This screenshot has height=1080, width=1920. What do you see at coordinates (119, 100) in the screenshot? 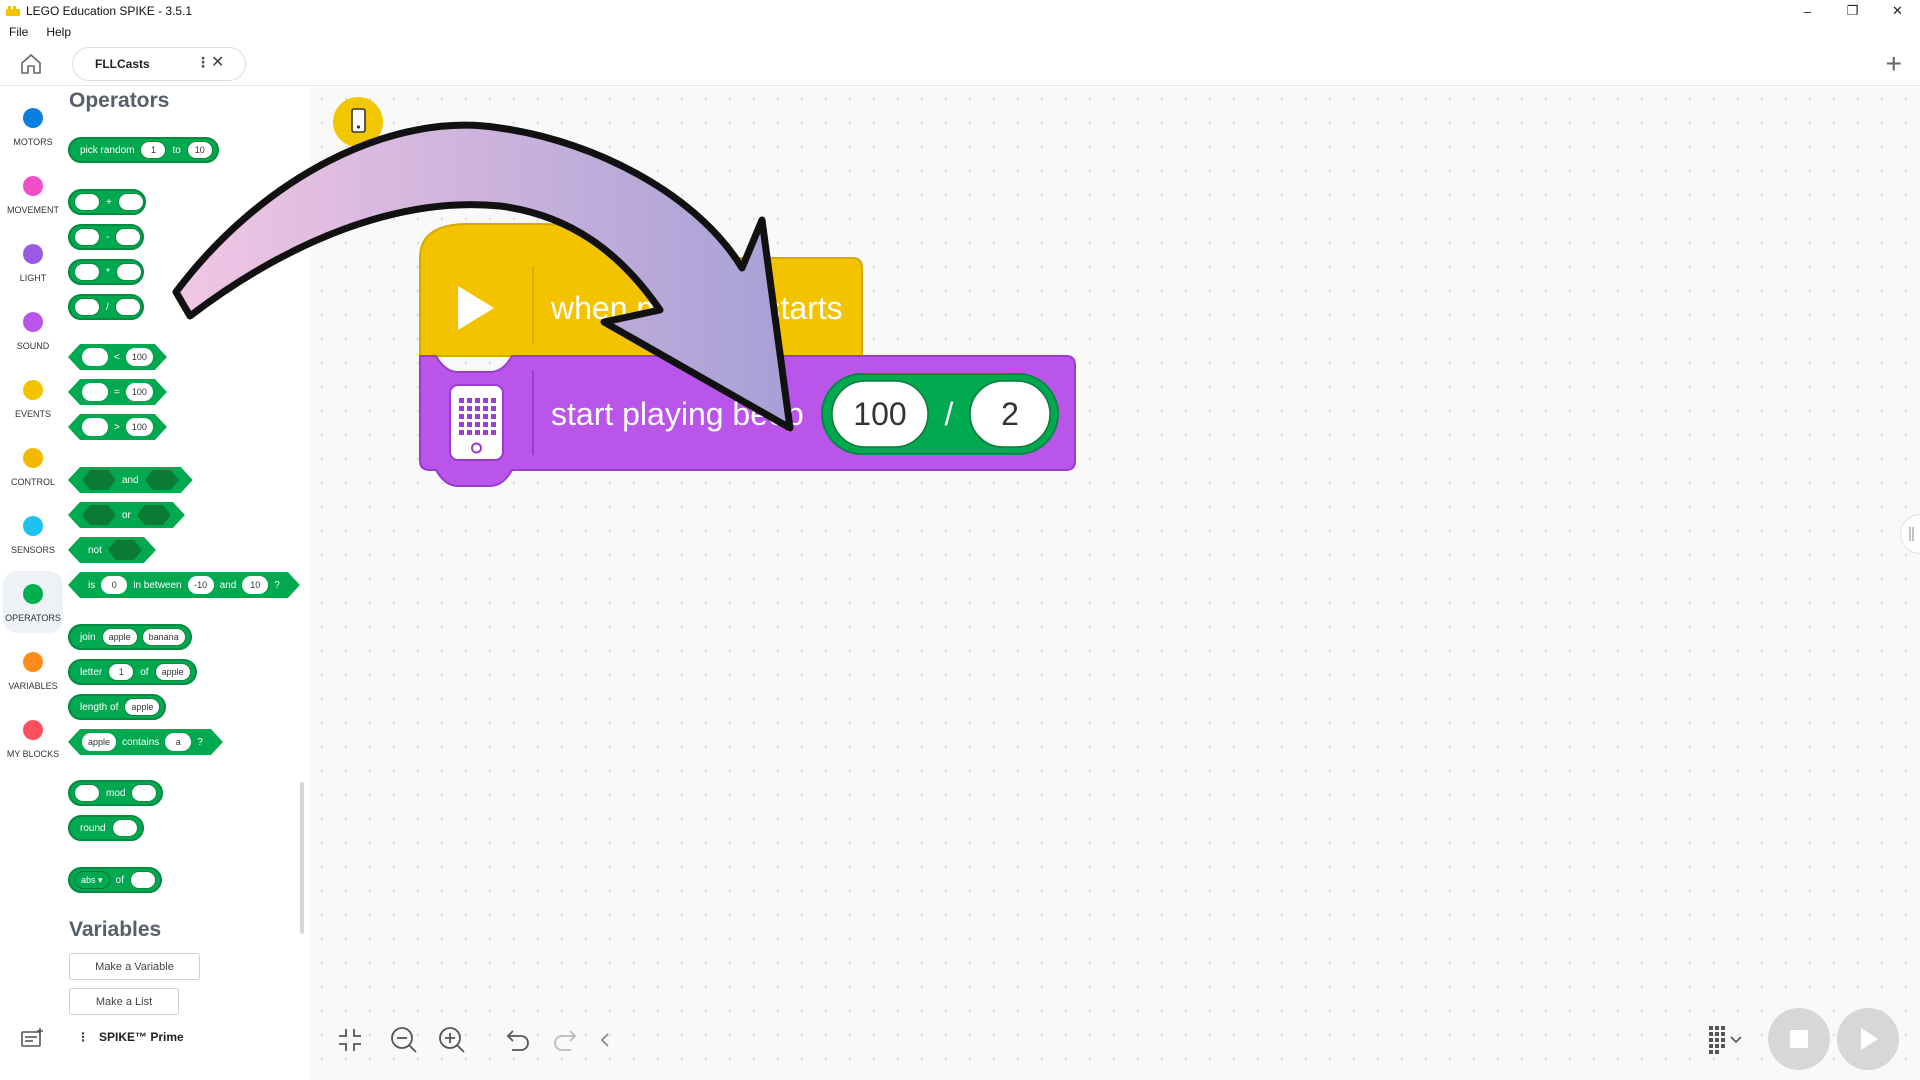
I see `palette-heading-operators: Operators` at bounding box center [119, 100].